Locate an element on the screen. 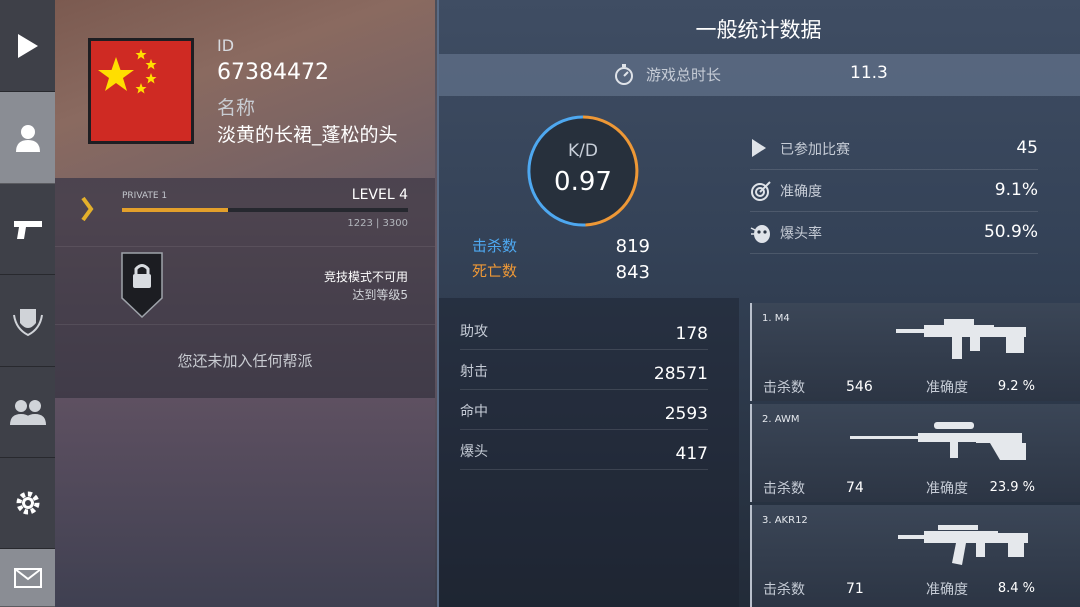 The width and height of the screenshot is (1080, 607). stat-value: 178 is located at coordinates (691, 334).